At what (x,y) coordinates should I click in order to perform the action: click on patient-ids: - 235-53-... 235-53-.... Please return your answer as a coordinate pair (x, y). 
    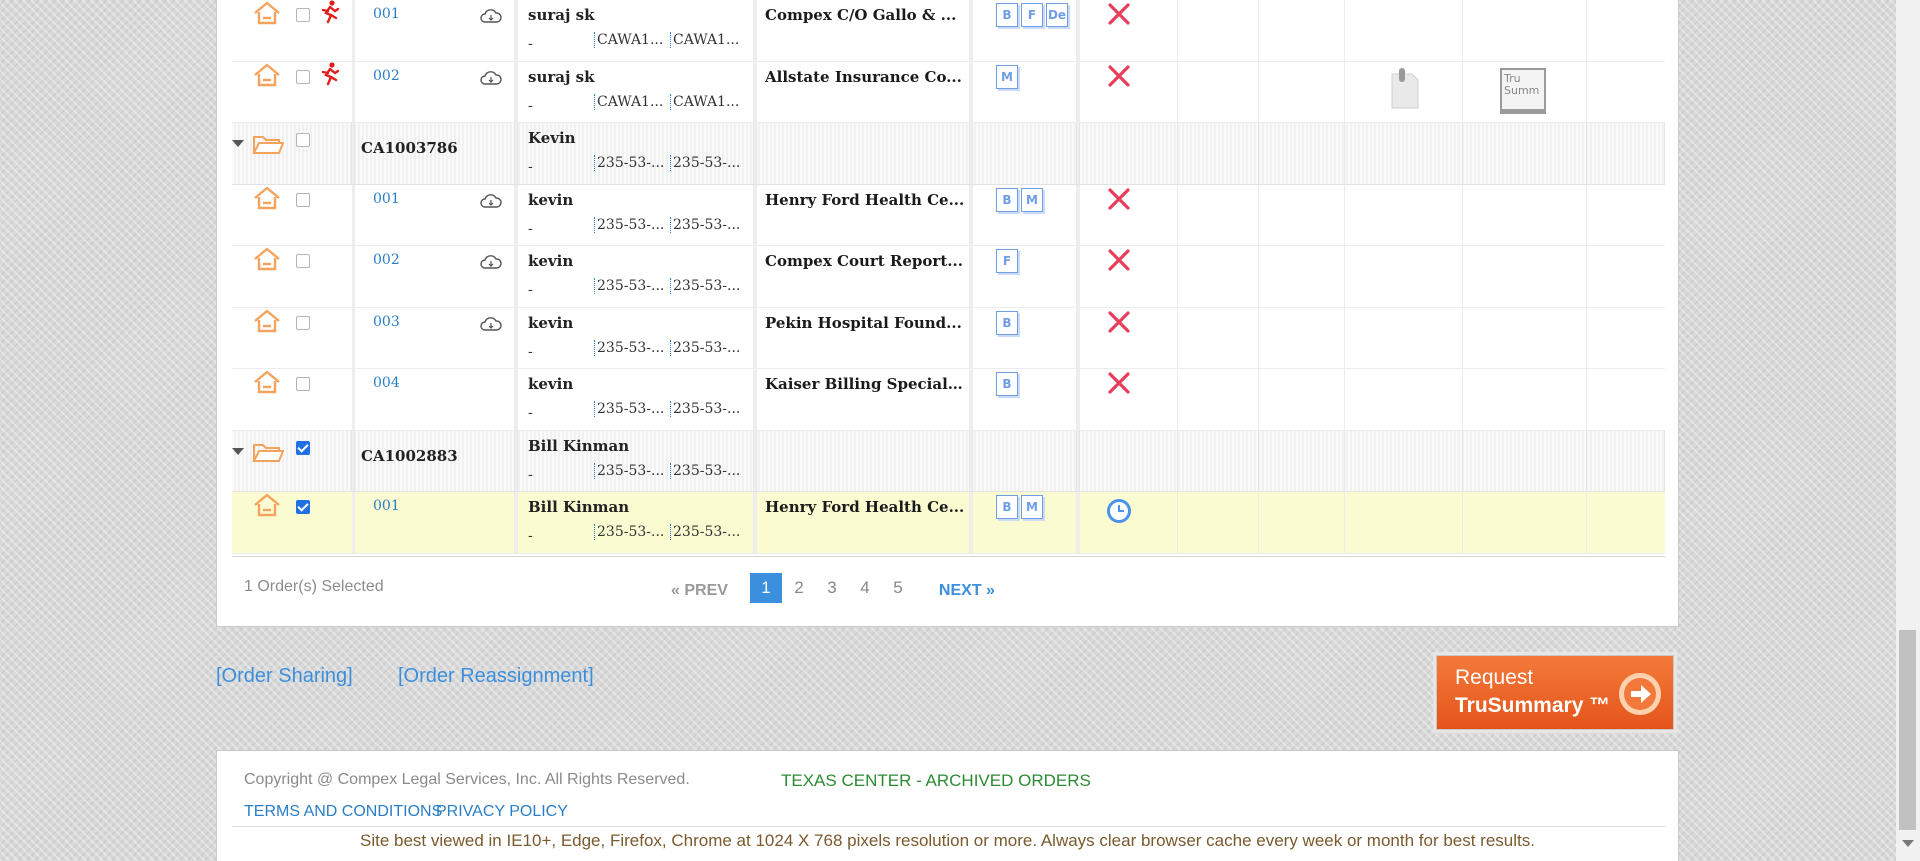
    Looking at the image, I should click on (637, 288).